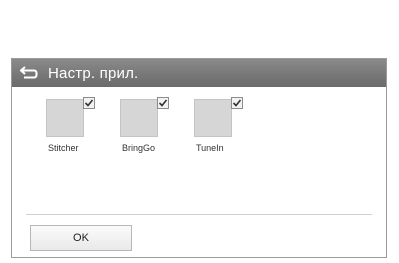 This screenshot has height=263, width=399. I want to click on app-list: Stitcher BringGo TuneIn, so click(157, 125).